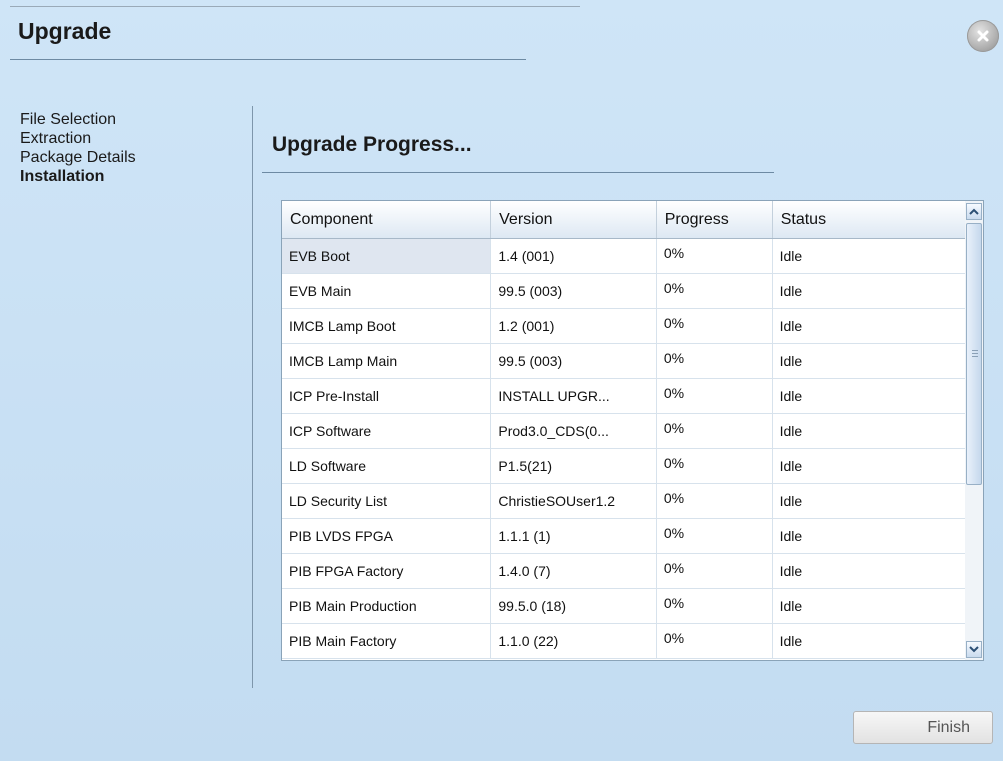 This screenshot has height=761, width=1003. I want to click on step-extraction: Extraction, so click(56, 138).